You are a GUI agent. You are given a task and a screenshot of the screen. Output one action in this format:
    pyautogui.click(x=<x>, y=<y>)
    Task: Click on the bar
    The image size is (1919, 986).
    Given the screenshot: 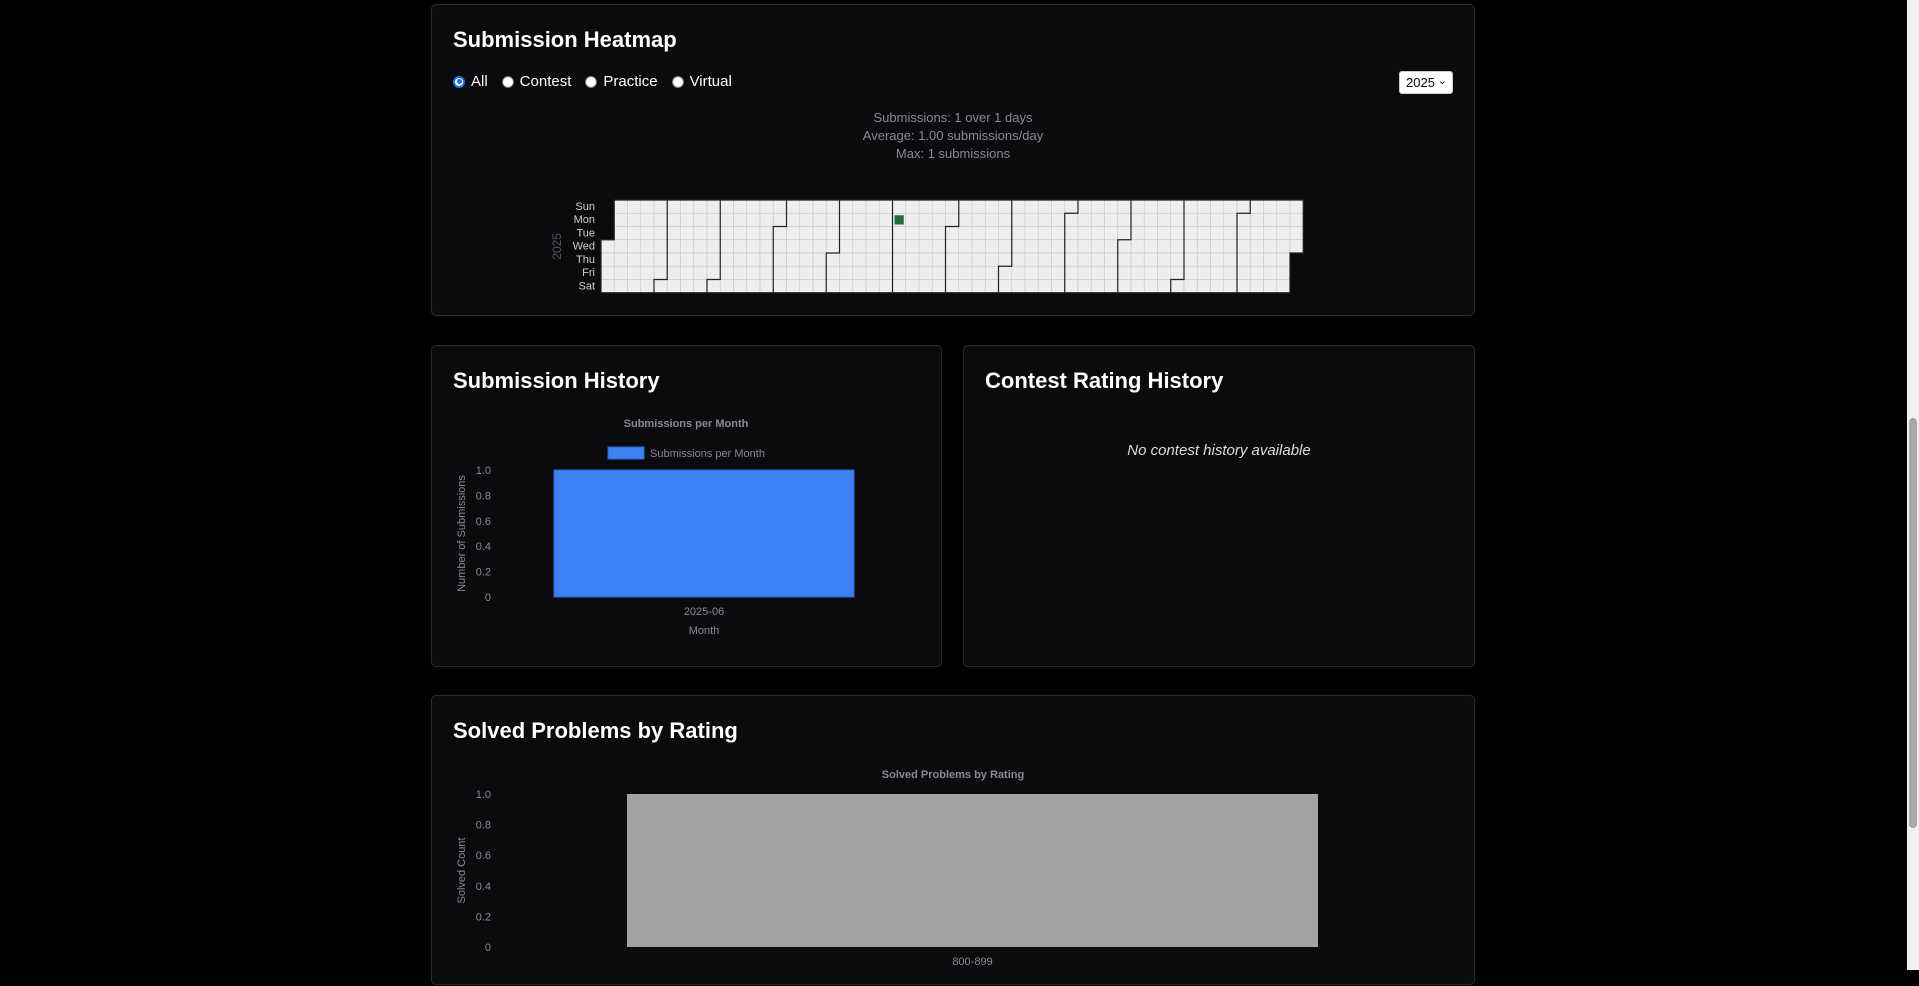 What is the action you would take?
    pyautogui.click(x=972, y=870)
    